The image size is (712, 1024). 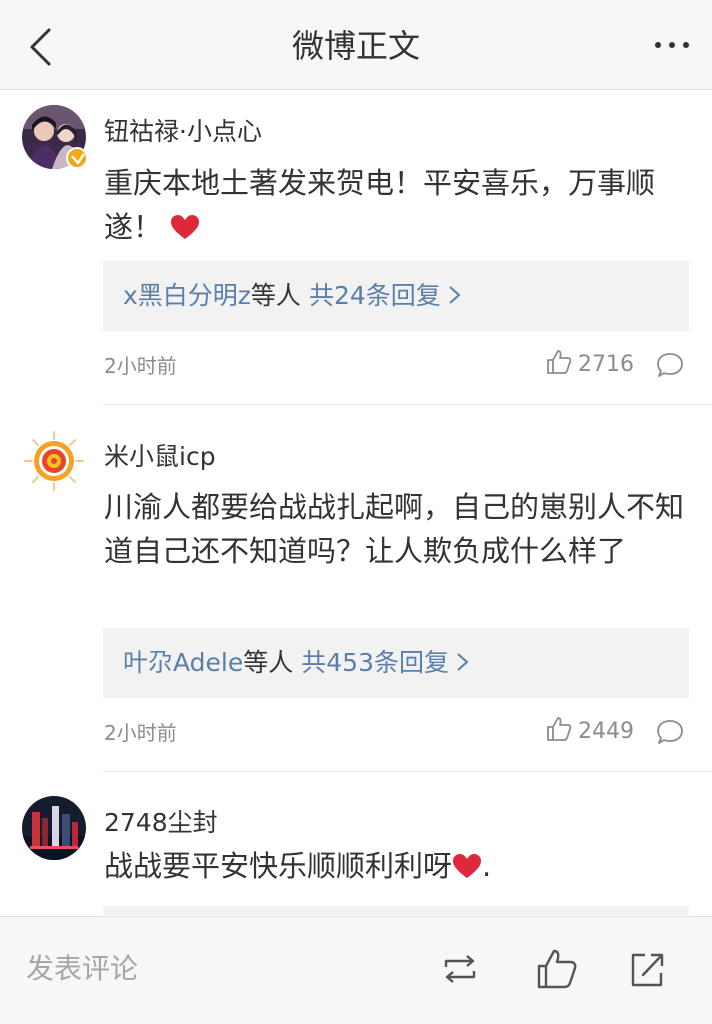 What do you see at coordinates (606, 731) in the screenshot?
I see `like-count: 2449` at bounding box center [606, 731].